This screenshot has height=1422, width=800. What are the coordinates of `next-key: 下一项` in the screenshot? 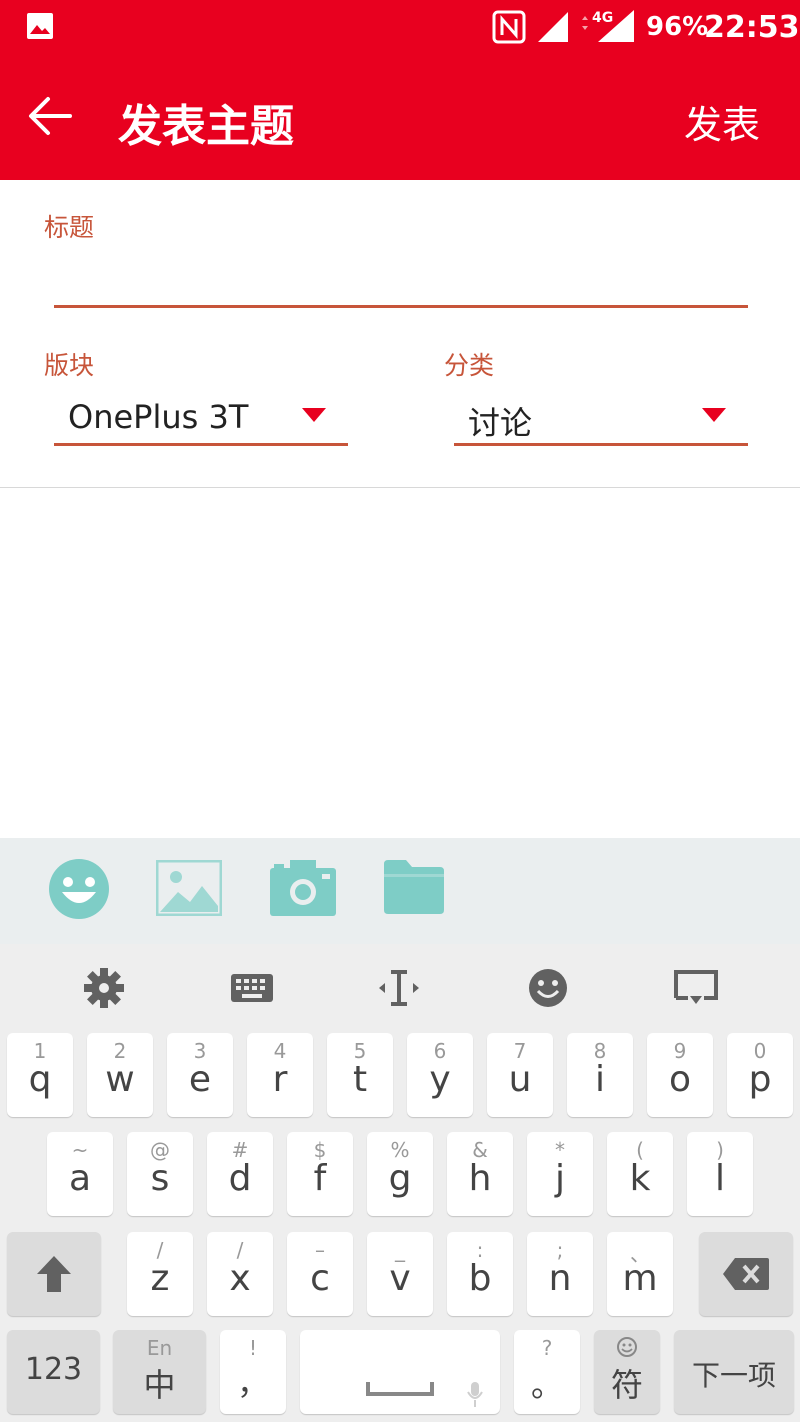 It's located at (734, 1372).